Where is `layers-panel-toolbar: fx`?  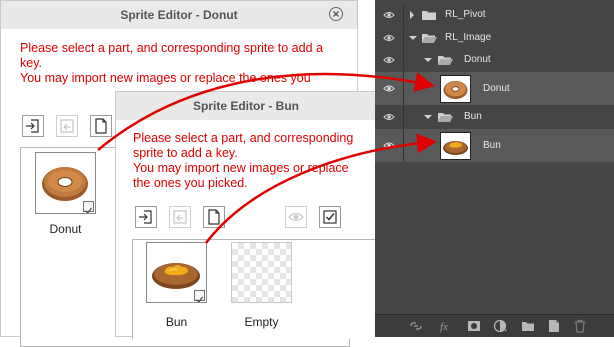 layers-panel-toolbar: fx is located at coordinates (494, 325).